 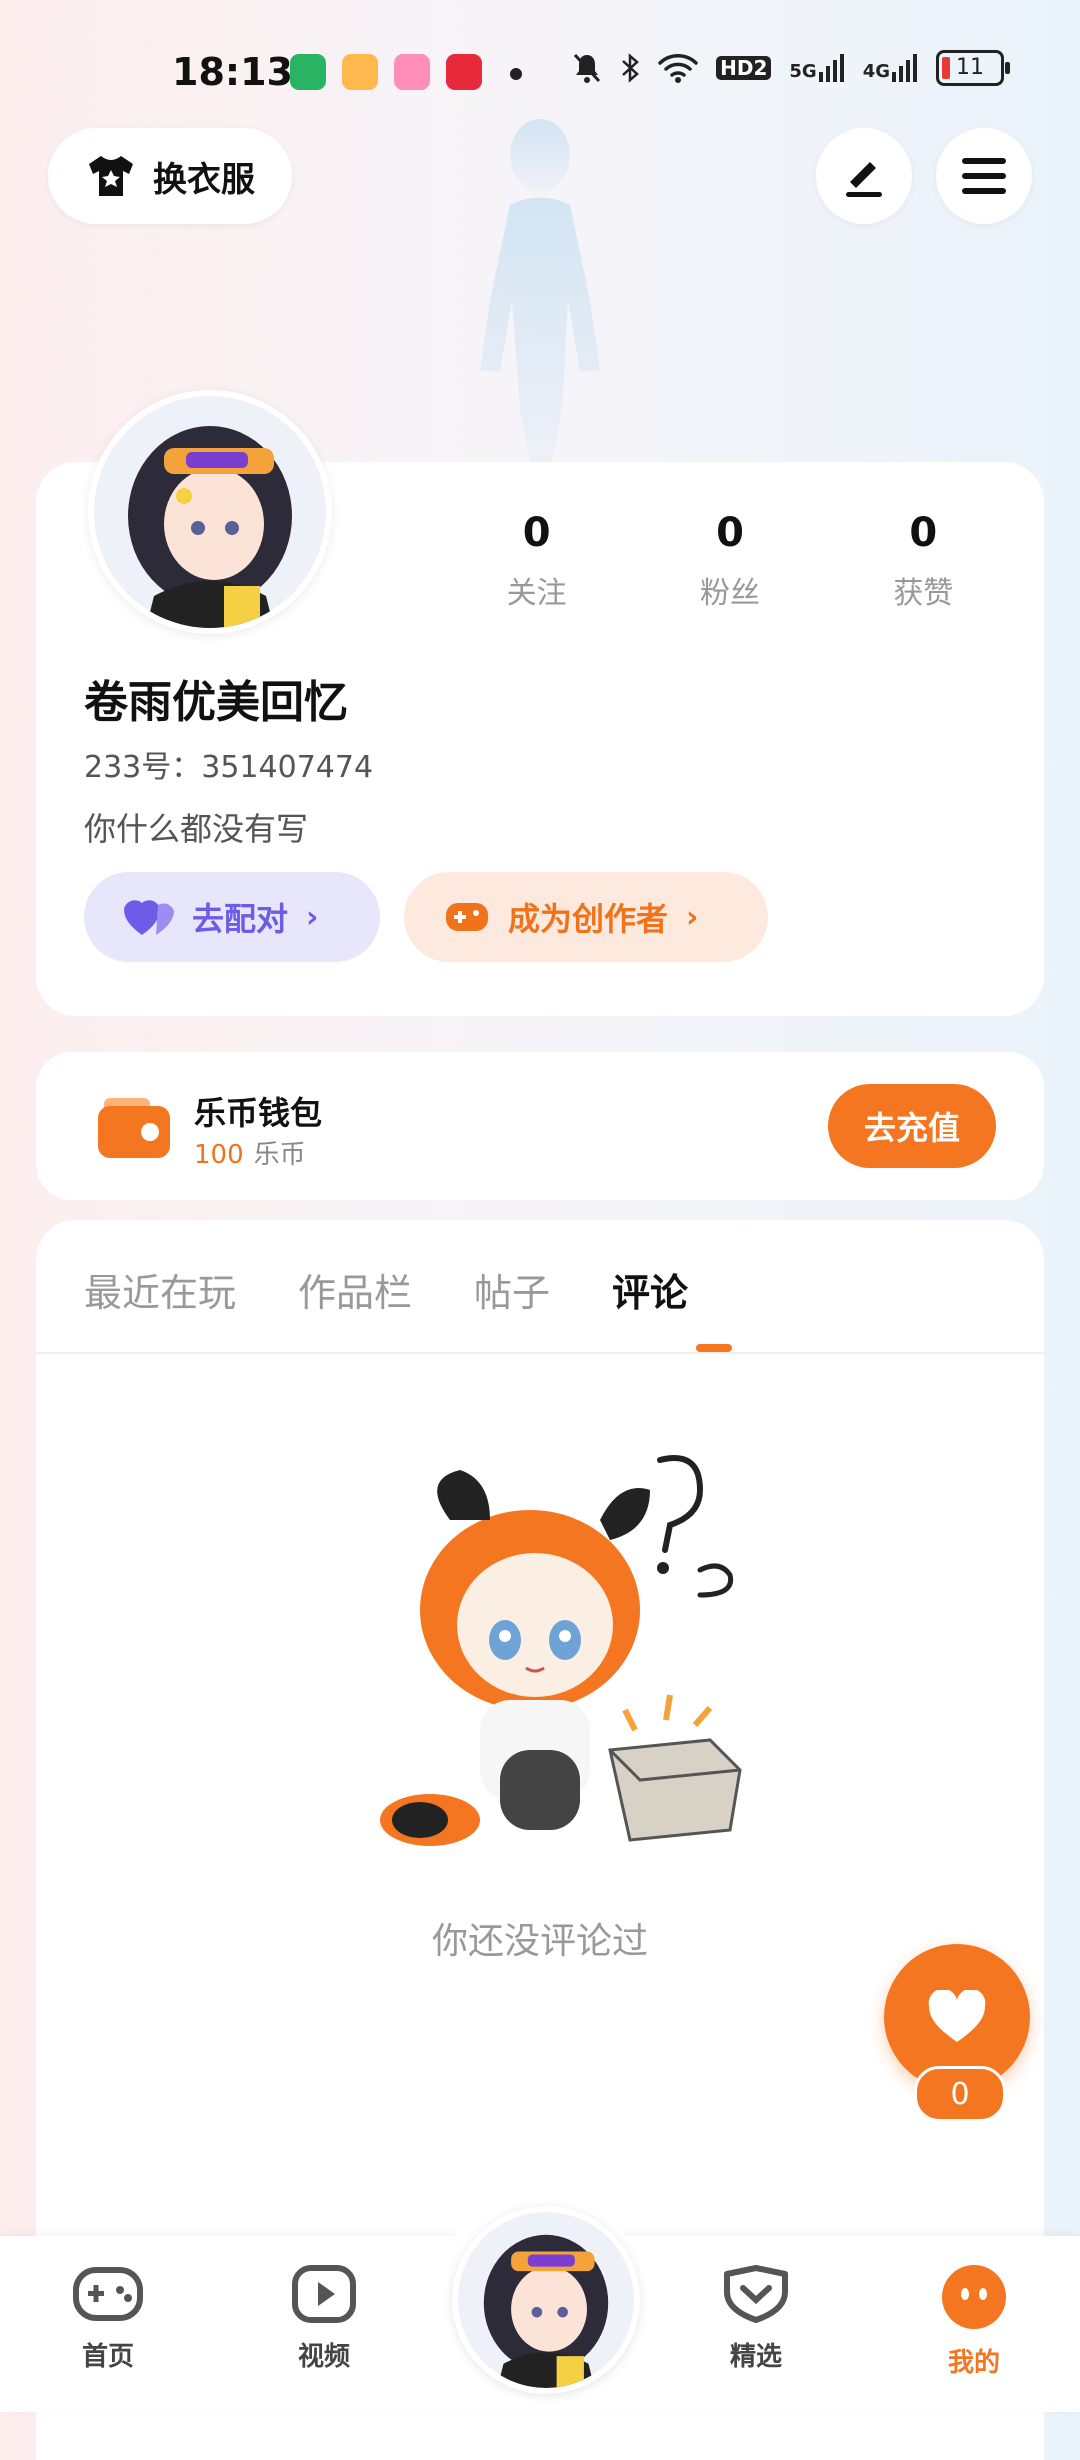 What do you see at coordinates (228, 764) in the screenshot?
I see `user-id: 233号：351407474` at bounding box center [228, 764].